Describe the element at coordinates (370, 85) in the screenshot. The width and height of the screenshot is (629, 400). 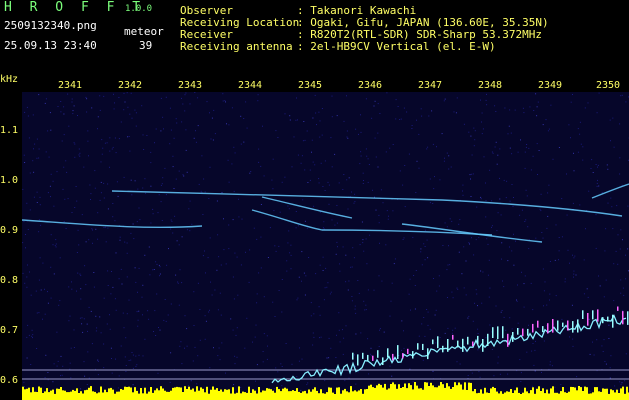
I see `x-tick-label: 2346` at that location.